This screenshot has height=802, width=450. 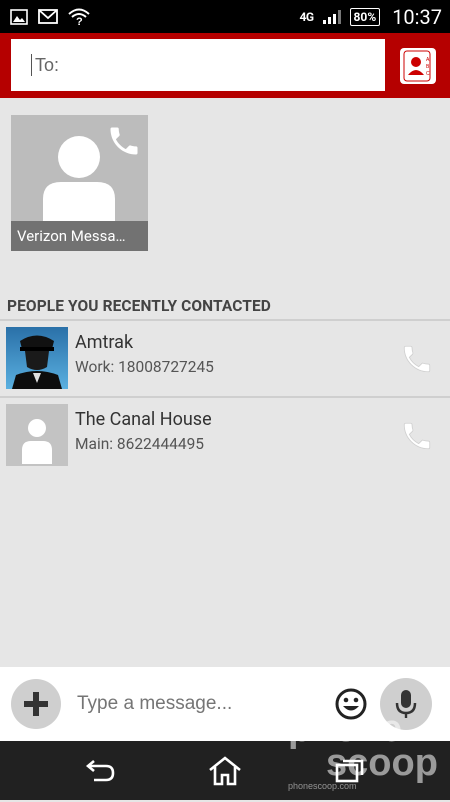 I want to click on text-cursor, so click(x=31, y=65).